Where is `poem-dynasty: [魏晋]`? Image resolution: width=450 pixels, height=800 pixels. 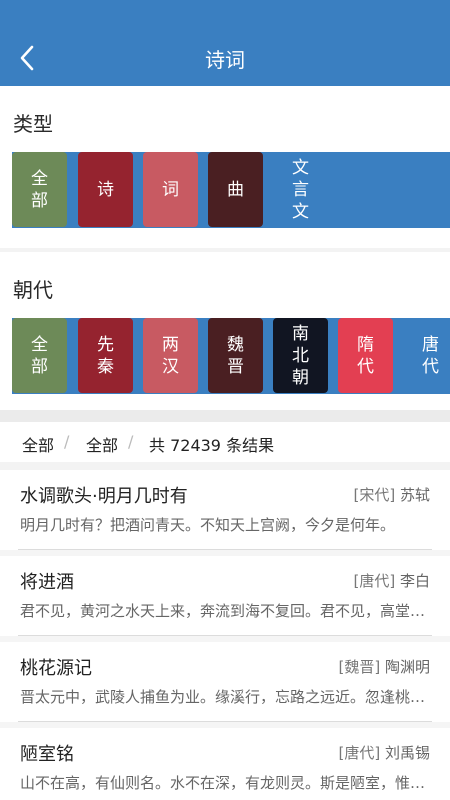 poem-dynasty: [魏晋] is located at coordinates (359, 667).